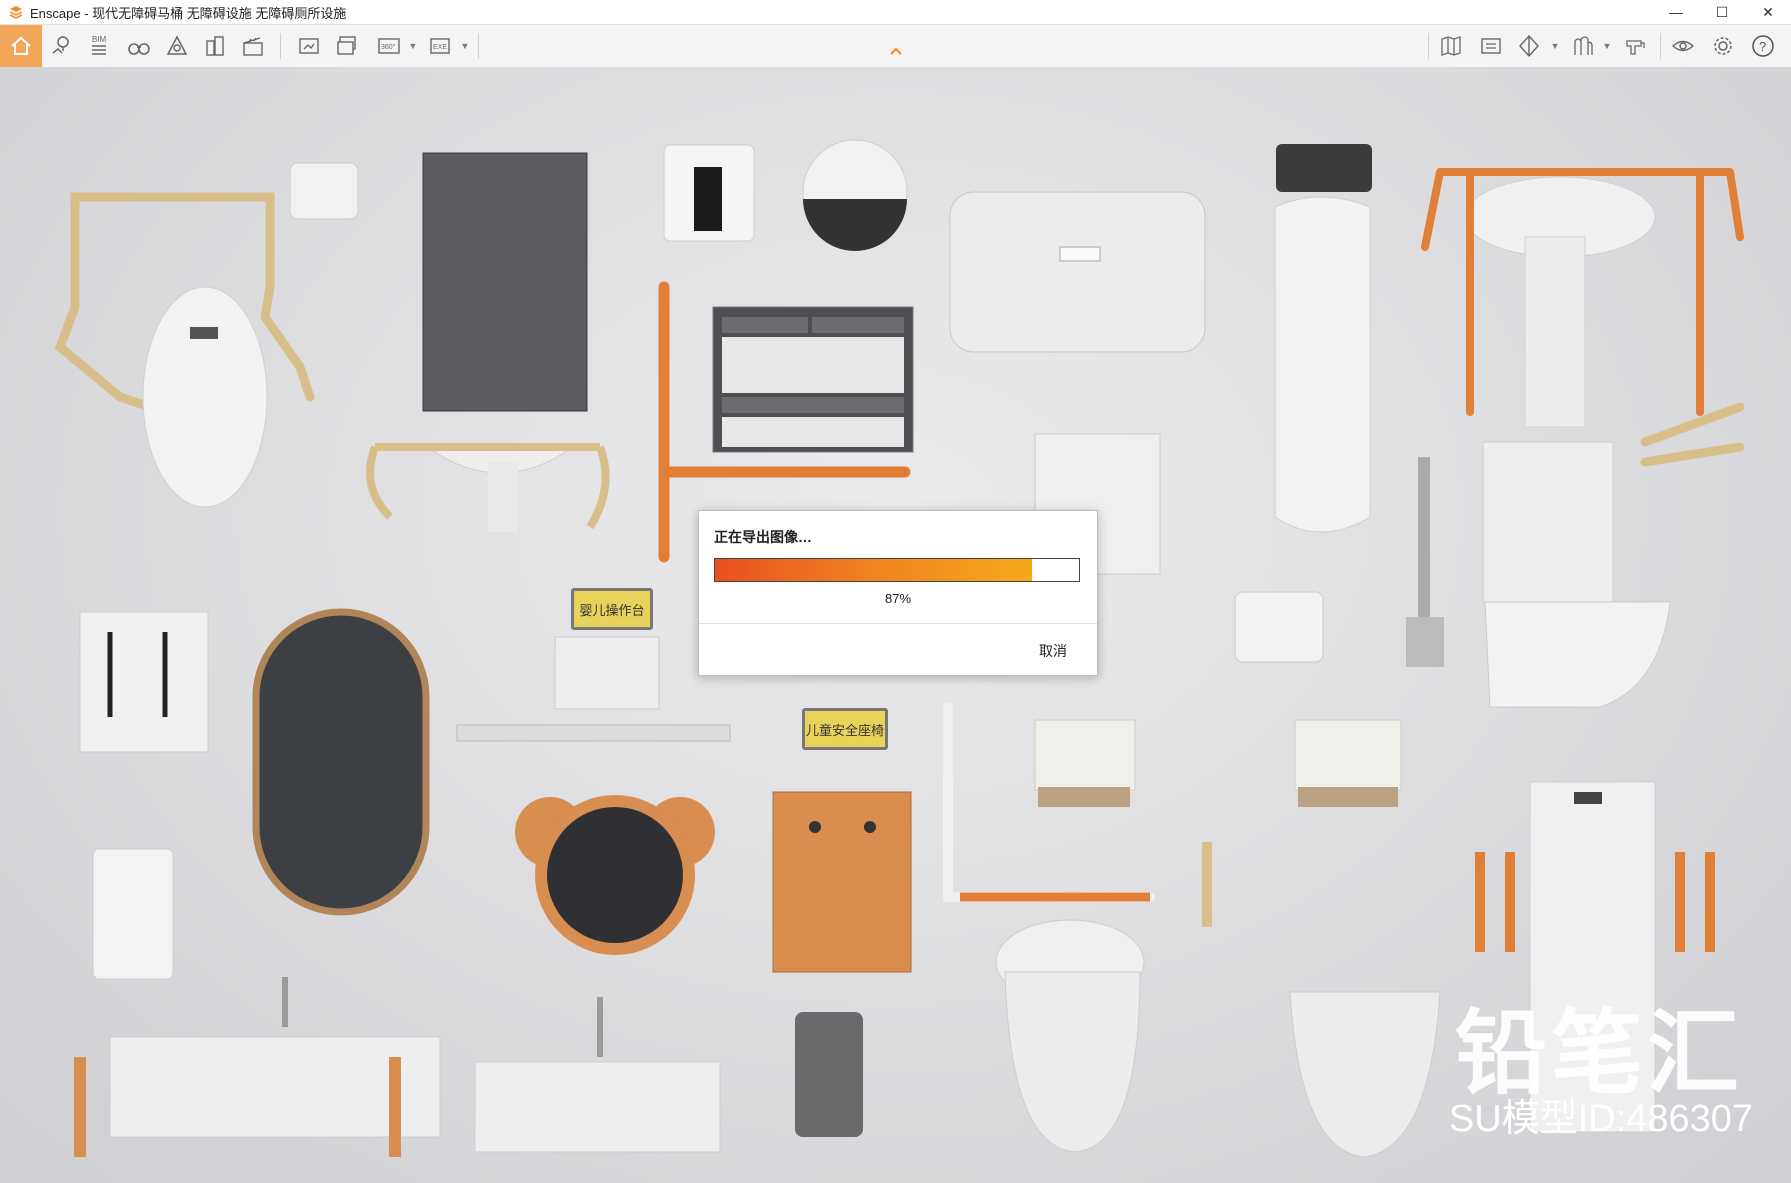 This screenshot has width=1791, height=1183. Describe the element at coordinates (205, 397) in the screenshot. I see `urinal-left` at that location.